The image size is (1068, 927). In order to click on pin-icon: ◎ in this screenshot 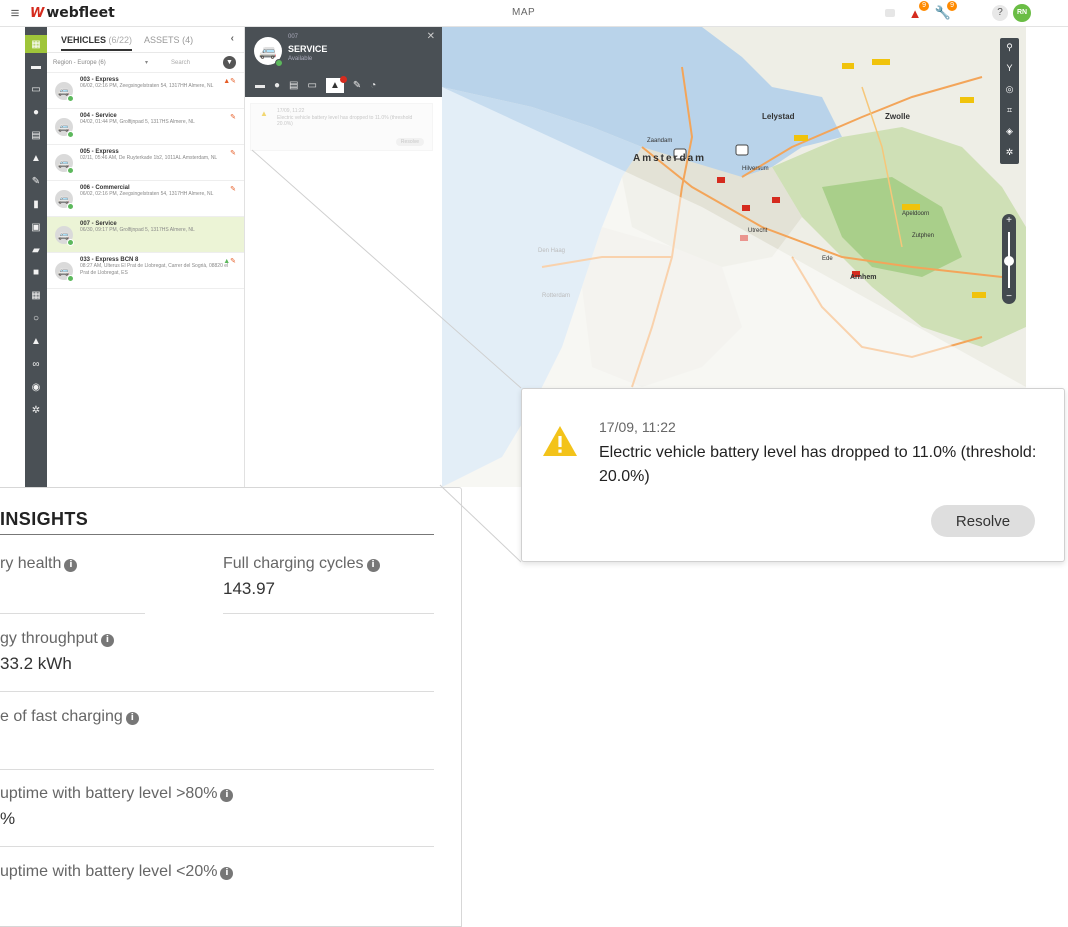, I will do `click(1009, 89)`.